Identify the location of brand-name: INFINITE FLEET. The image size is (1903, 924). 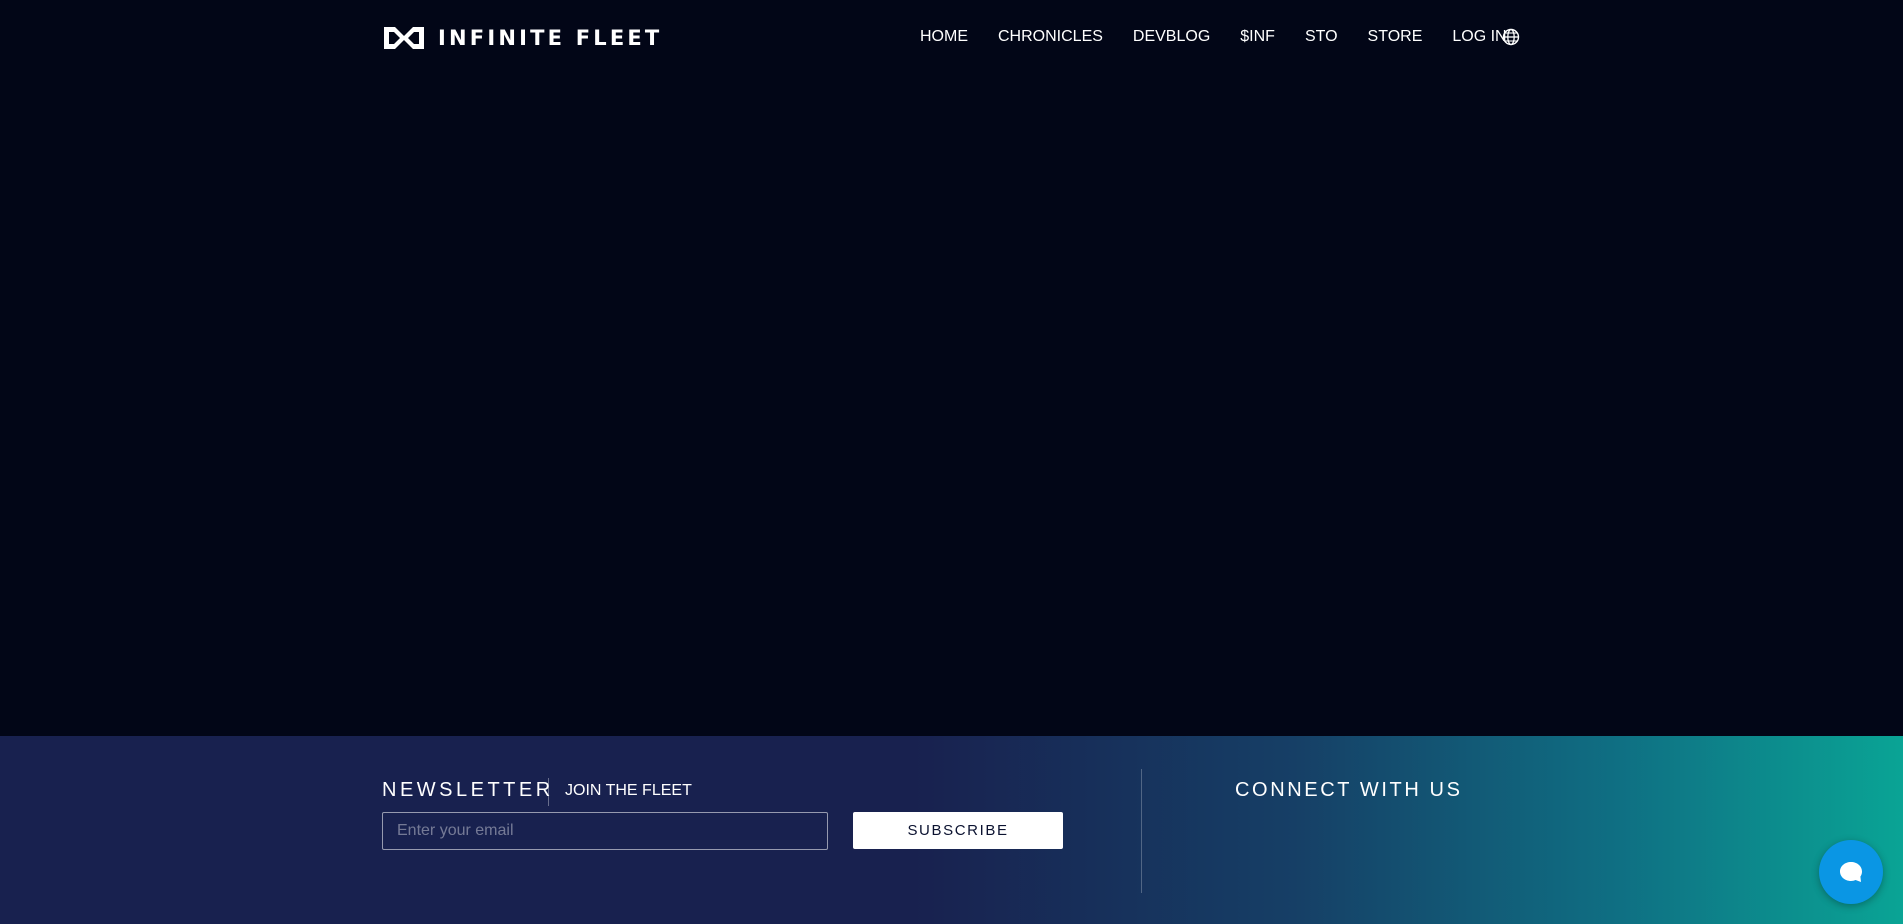
(550, 38).